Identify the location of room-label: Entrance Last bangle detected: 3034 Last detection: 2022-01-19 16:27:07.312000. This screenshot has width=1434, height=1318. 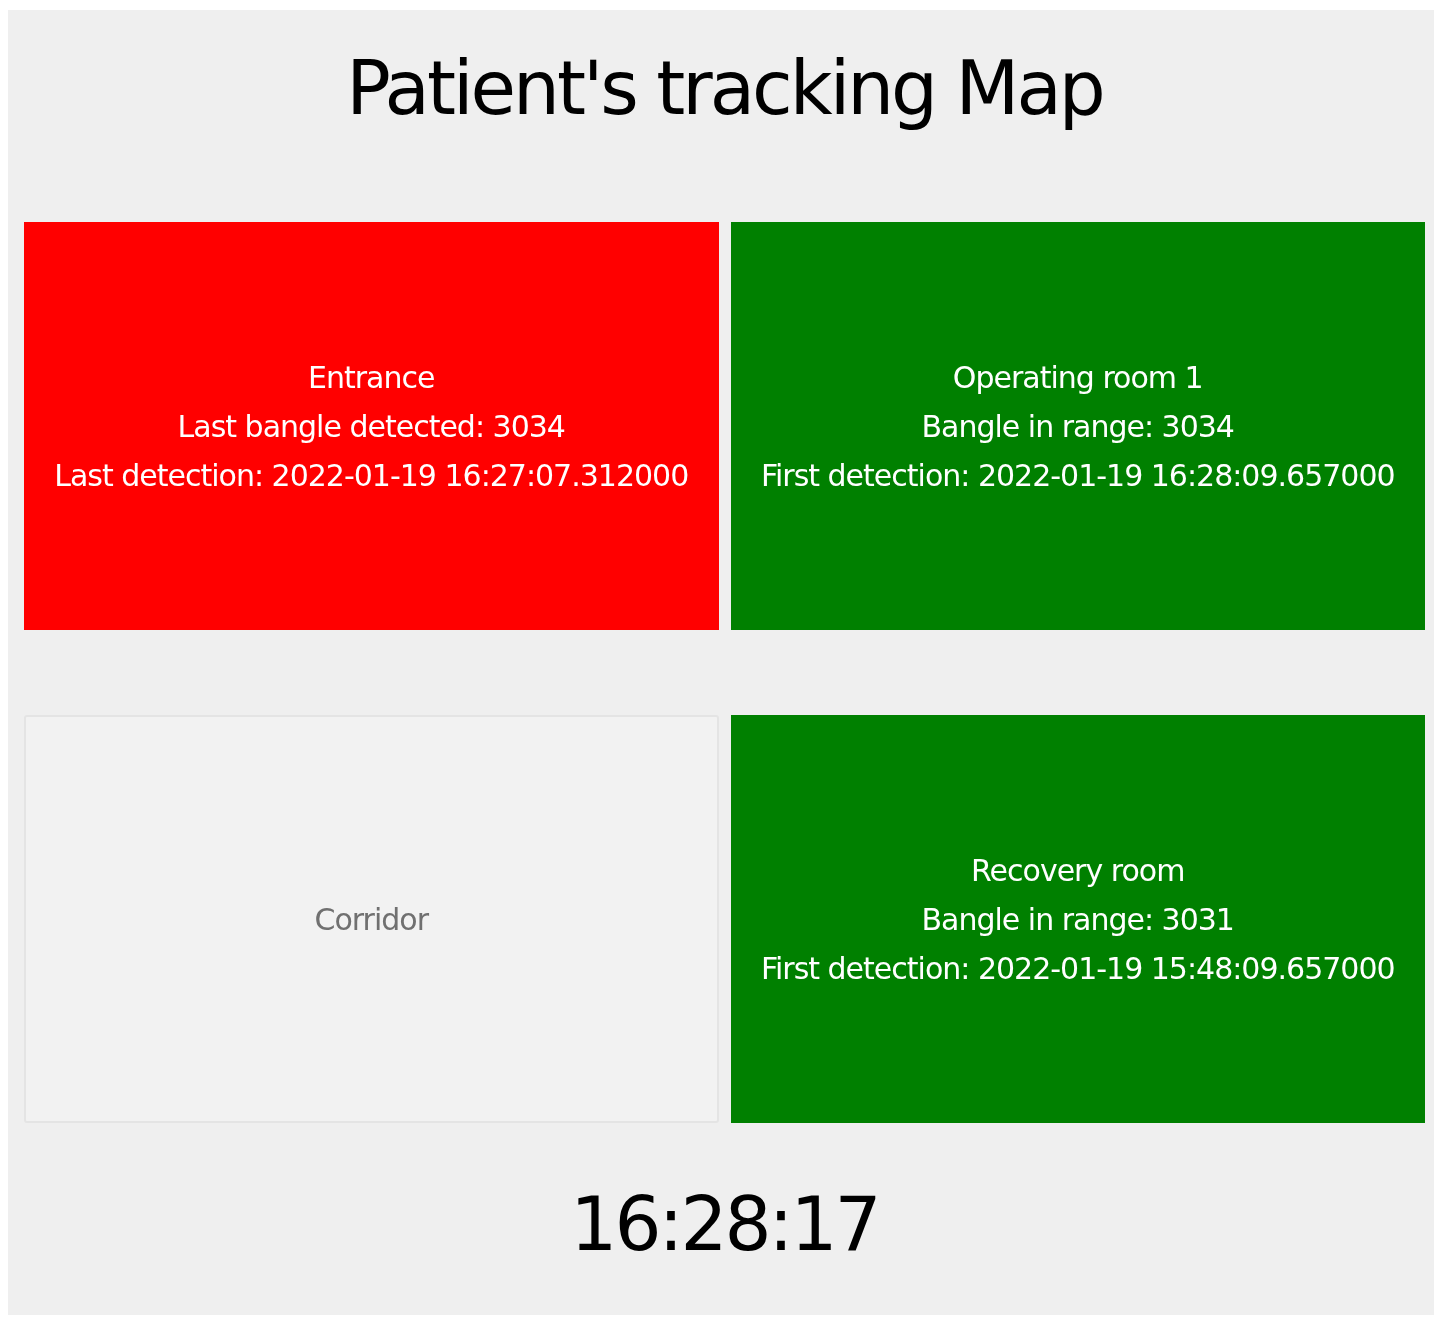
(371, 426).